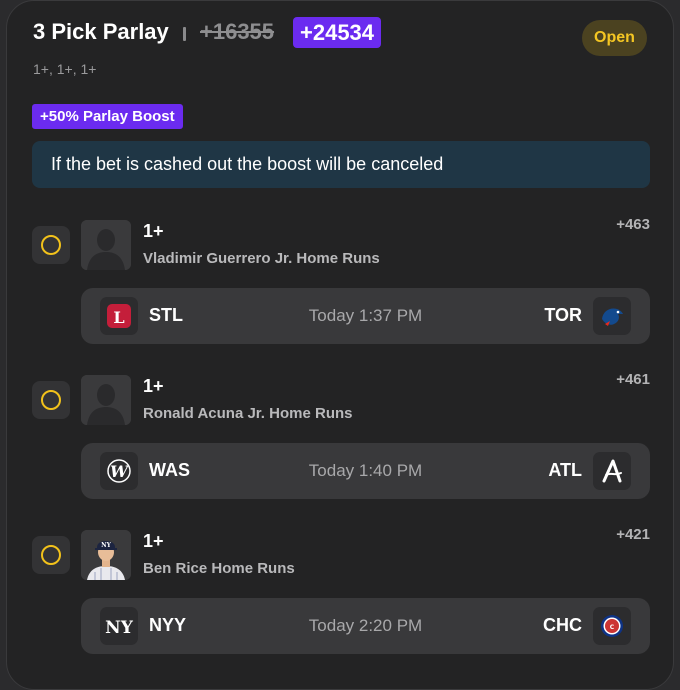 The width and height of the screenshot is (680, 690). I want to click on home-team: TOR, so click(563, 315).